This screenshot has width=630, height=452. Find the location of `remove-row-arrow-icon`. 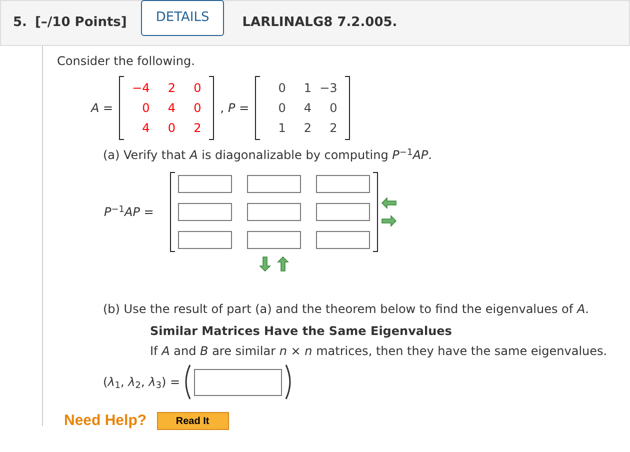

remove-row-arrow-icon is located at coordinates (283, 264).